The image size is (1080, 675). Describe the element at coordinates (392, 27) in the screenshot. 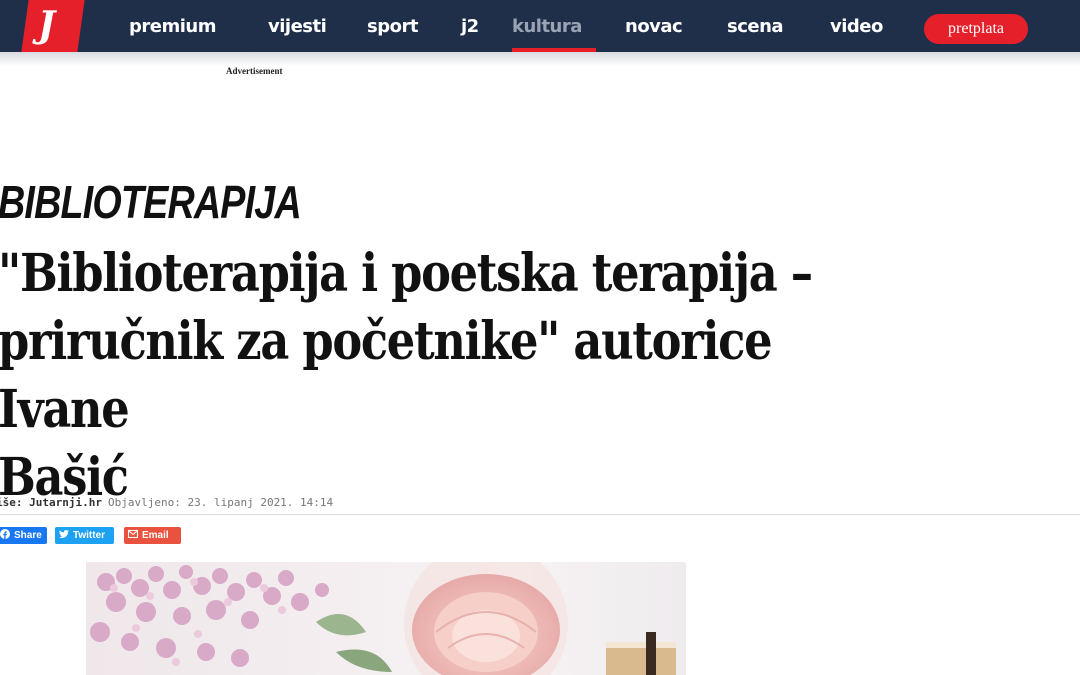

I see `nav-sport: sport` at that location.